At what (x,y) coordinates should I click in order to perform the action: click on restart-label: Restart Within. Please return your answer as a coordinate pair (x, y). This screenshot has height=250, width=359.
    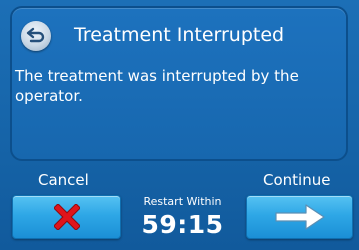
    Looking at the image, I should click on (182, 201).